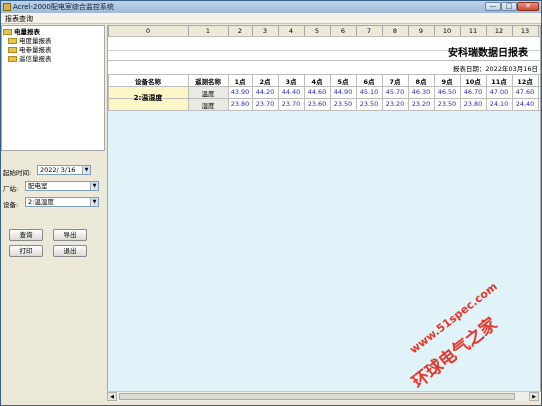  What do you see at coordinates (343, 82) in the screenshot?
I see `table-header-cell: 5点` at bounding box center [343, 82].